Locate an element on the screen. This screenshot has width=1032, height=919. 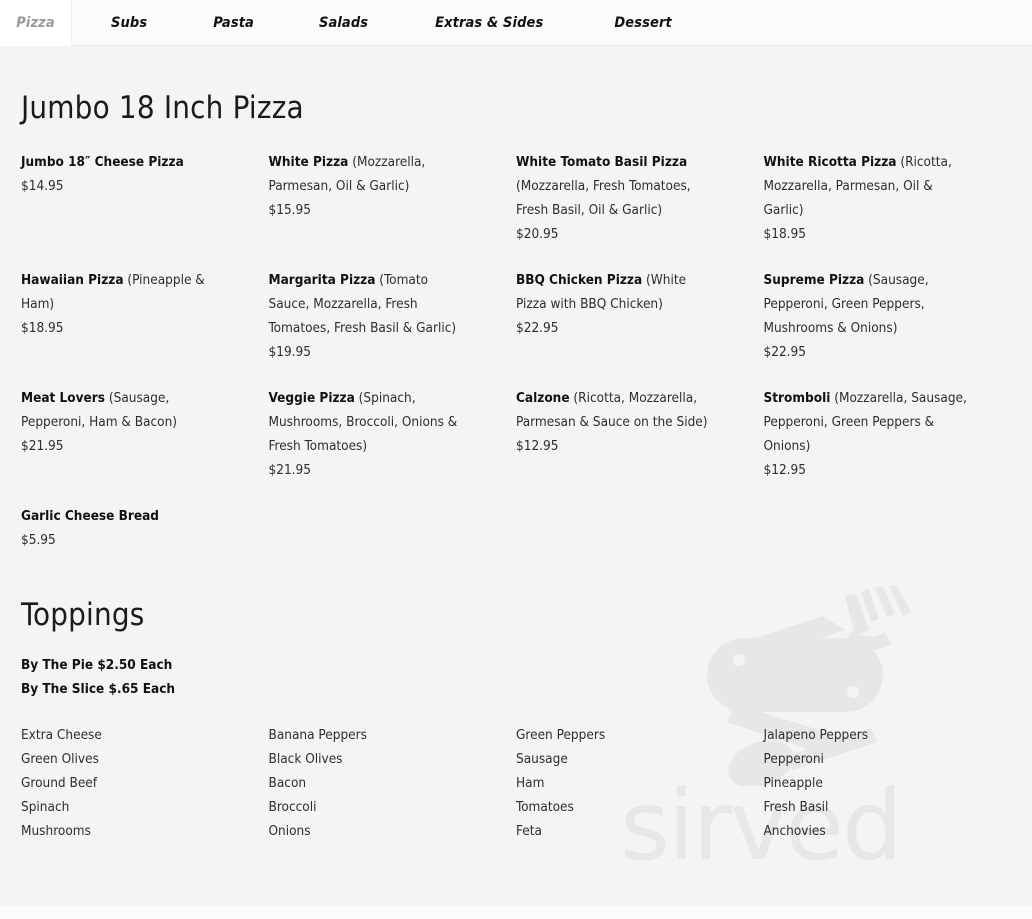
topping-item: Onions is located at coordinates (371, 831).